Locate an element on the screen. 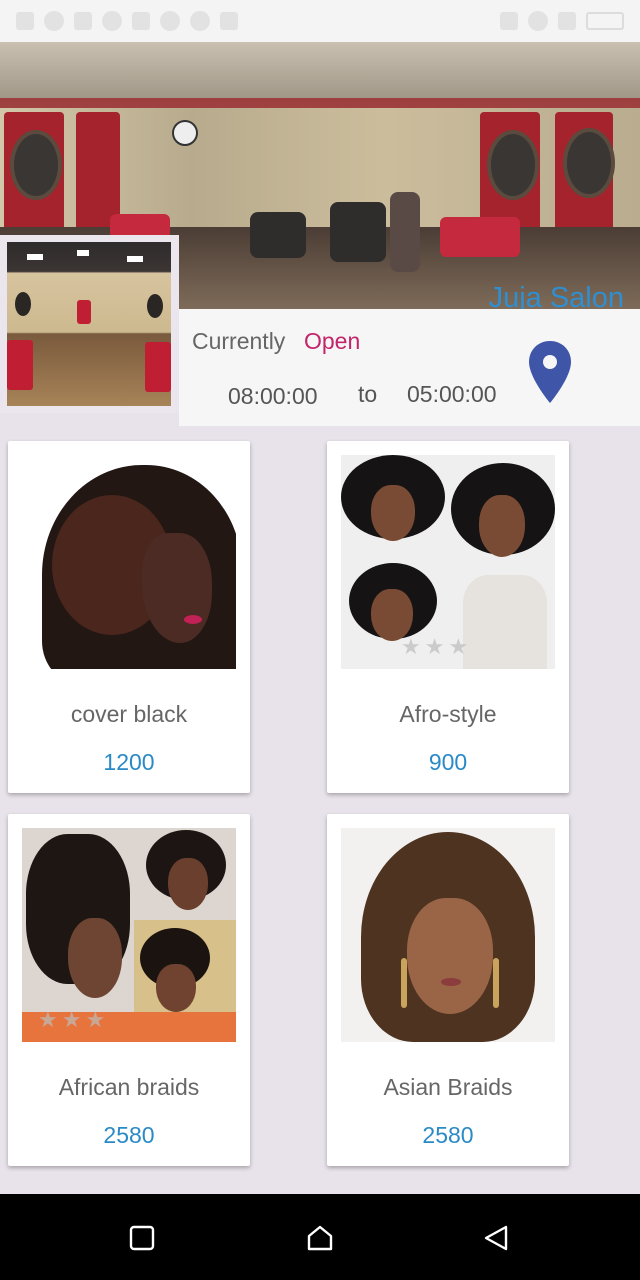 This screenshot has height=1280, width=640. service-name: Afro-style is located at coordinates (448, 714).